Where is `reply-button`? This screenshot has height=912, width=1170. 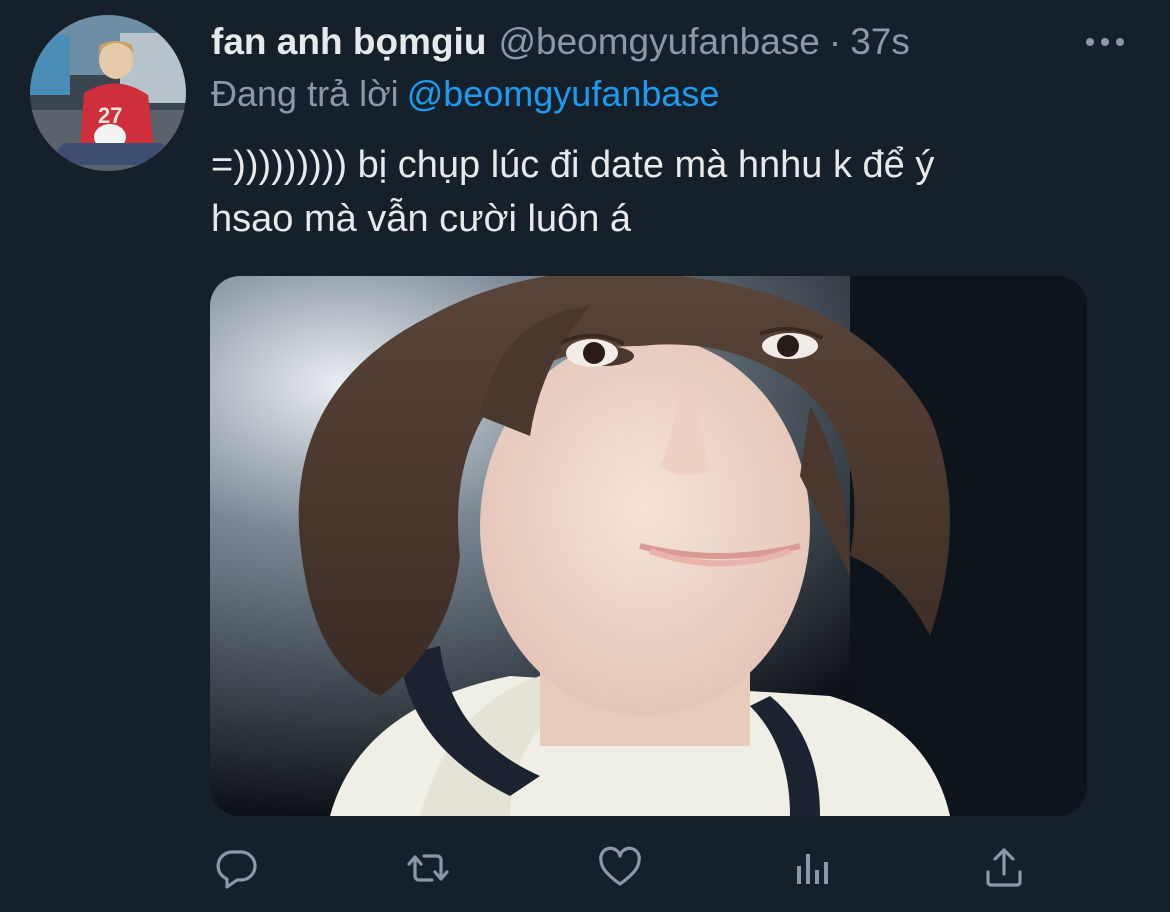
reply-button is located at coordinates (237, 868).